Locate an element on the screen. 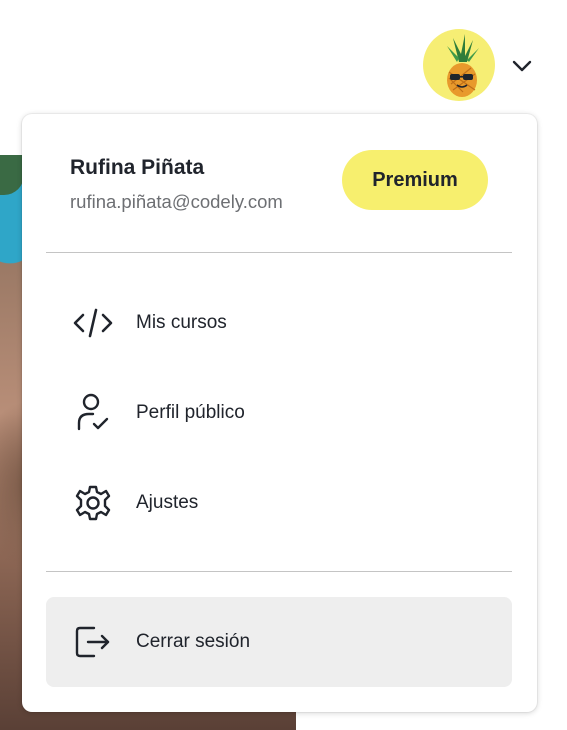  user-check-icon is located at coordinates (93, 413).